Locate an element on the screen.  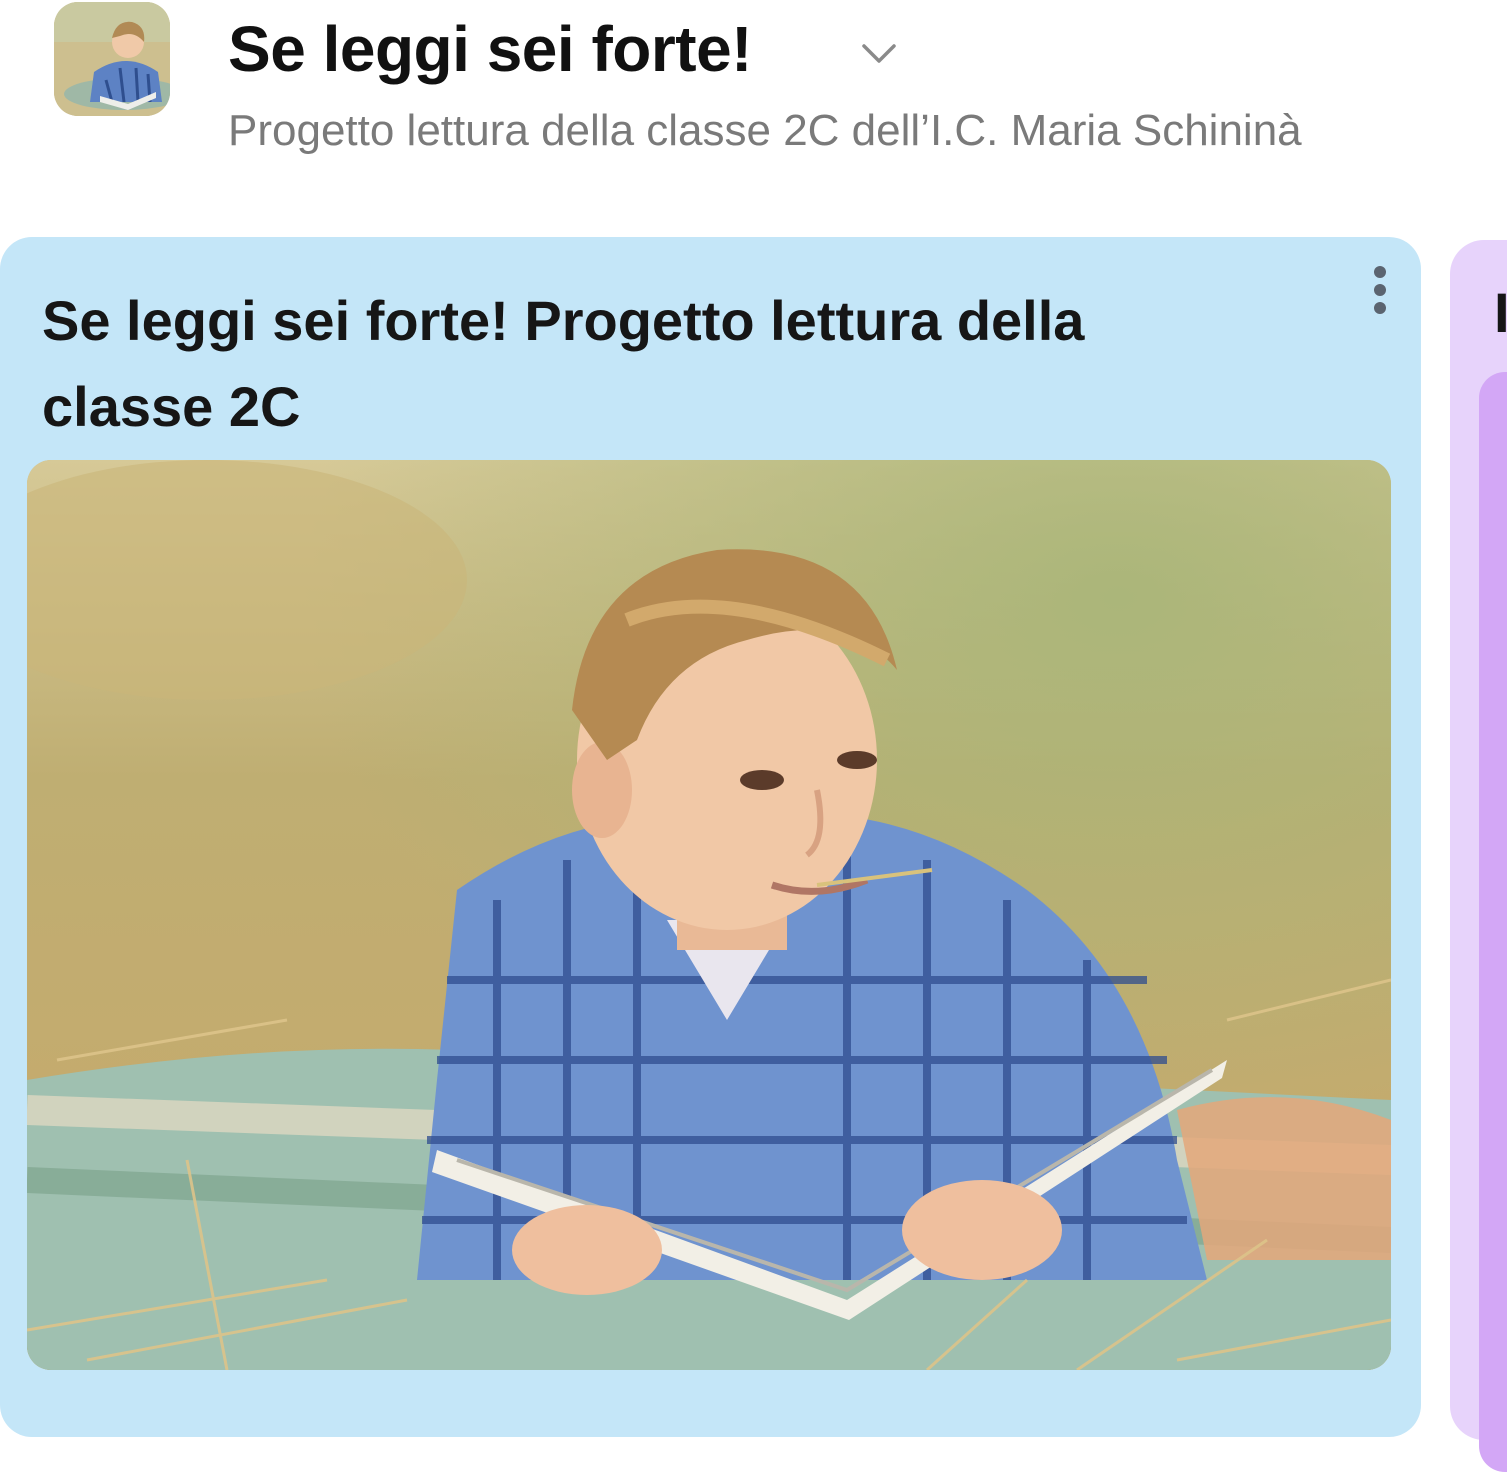
board-avatar is located at coordinates (112, 59).